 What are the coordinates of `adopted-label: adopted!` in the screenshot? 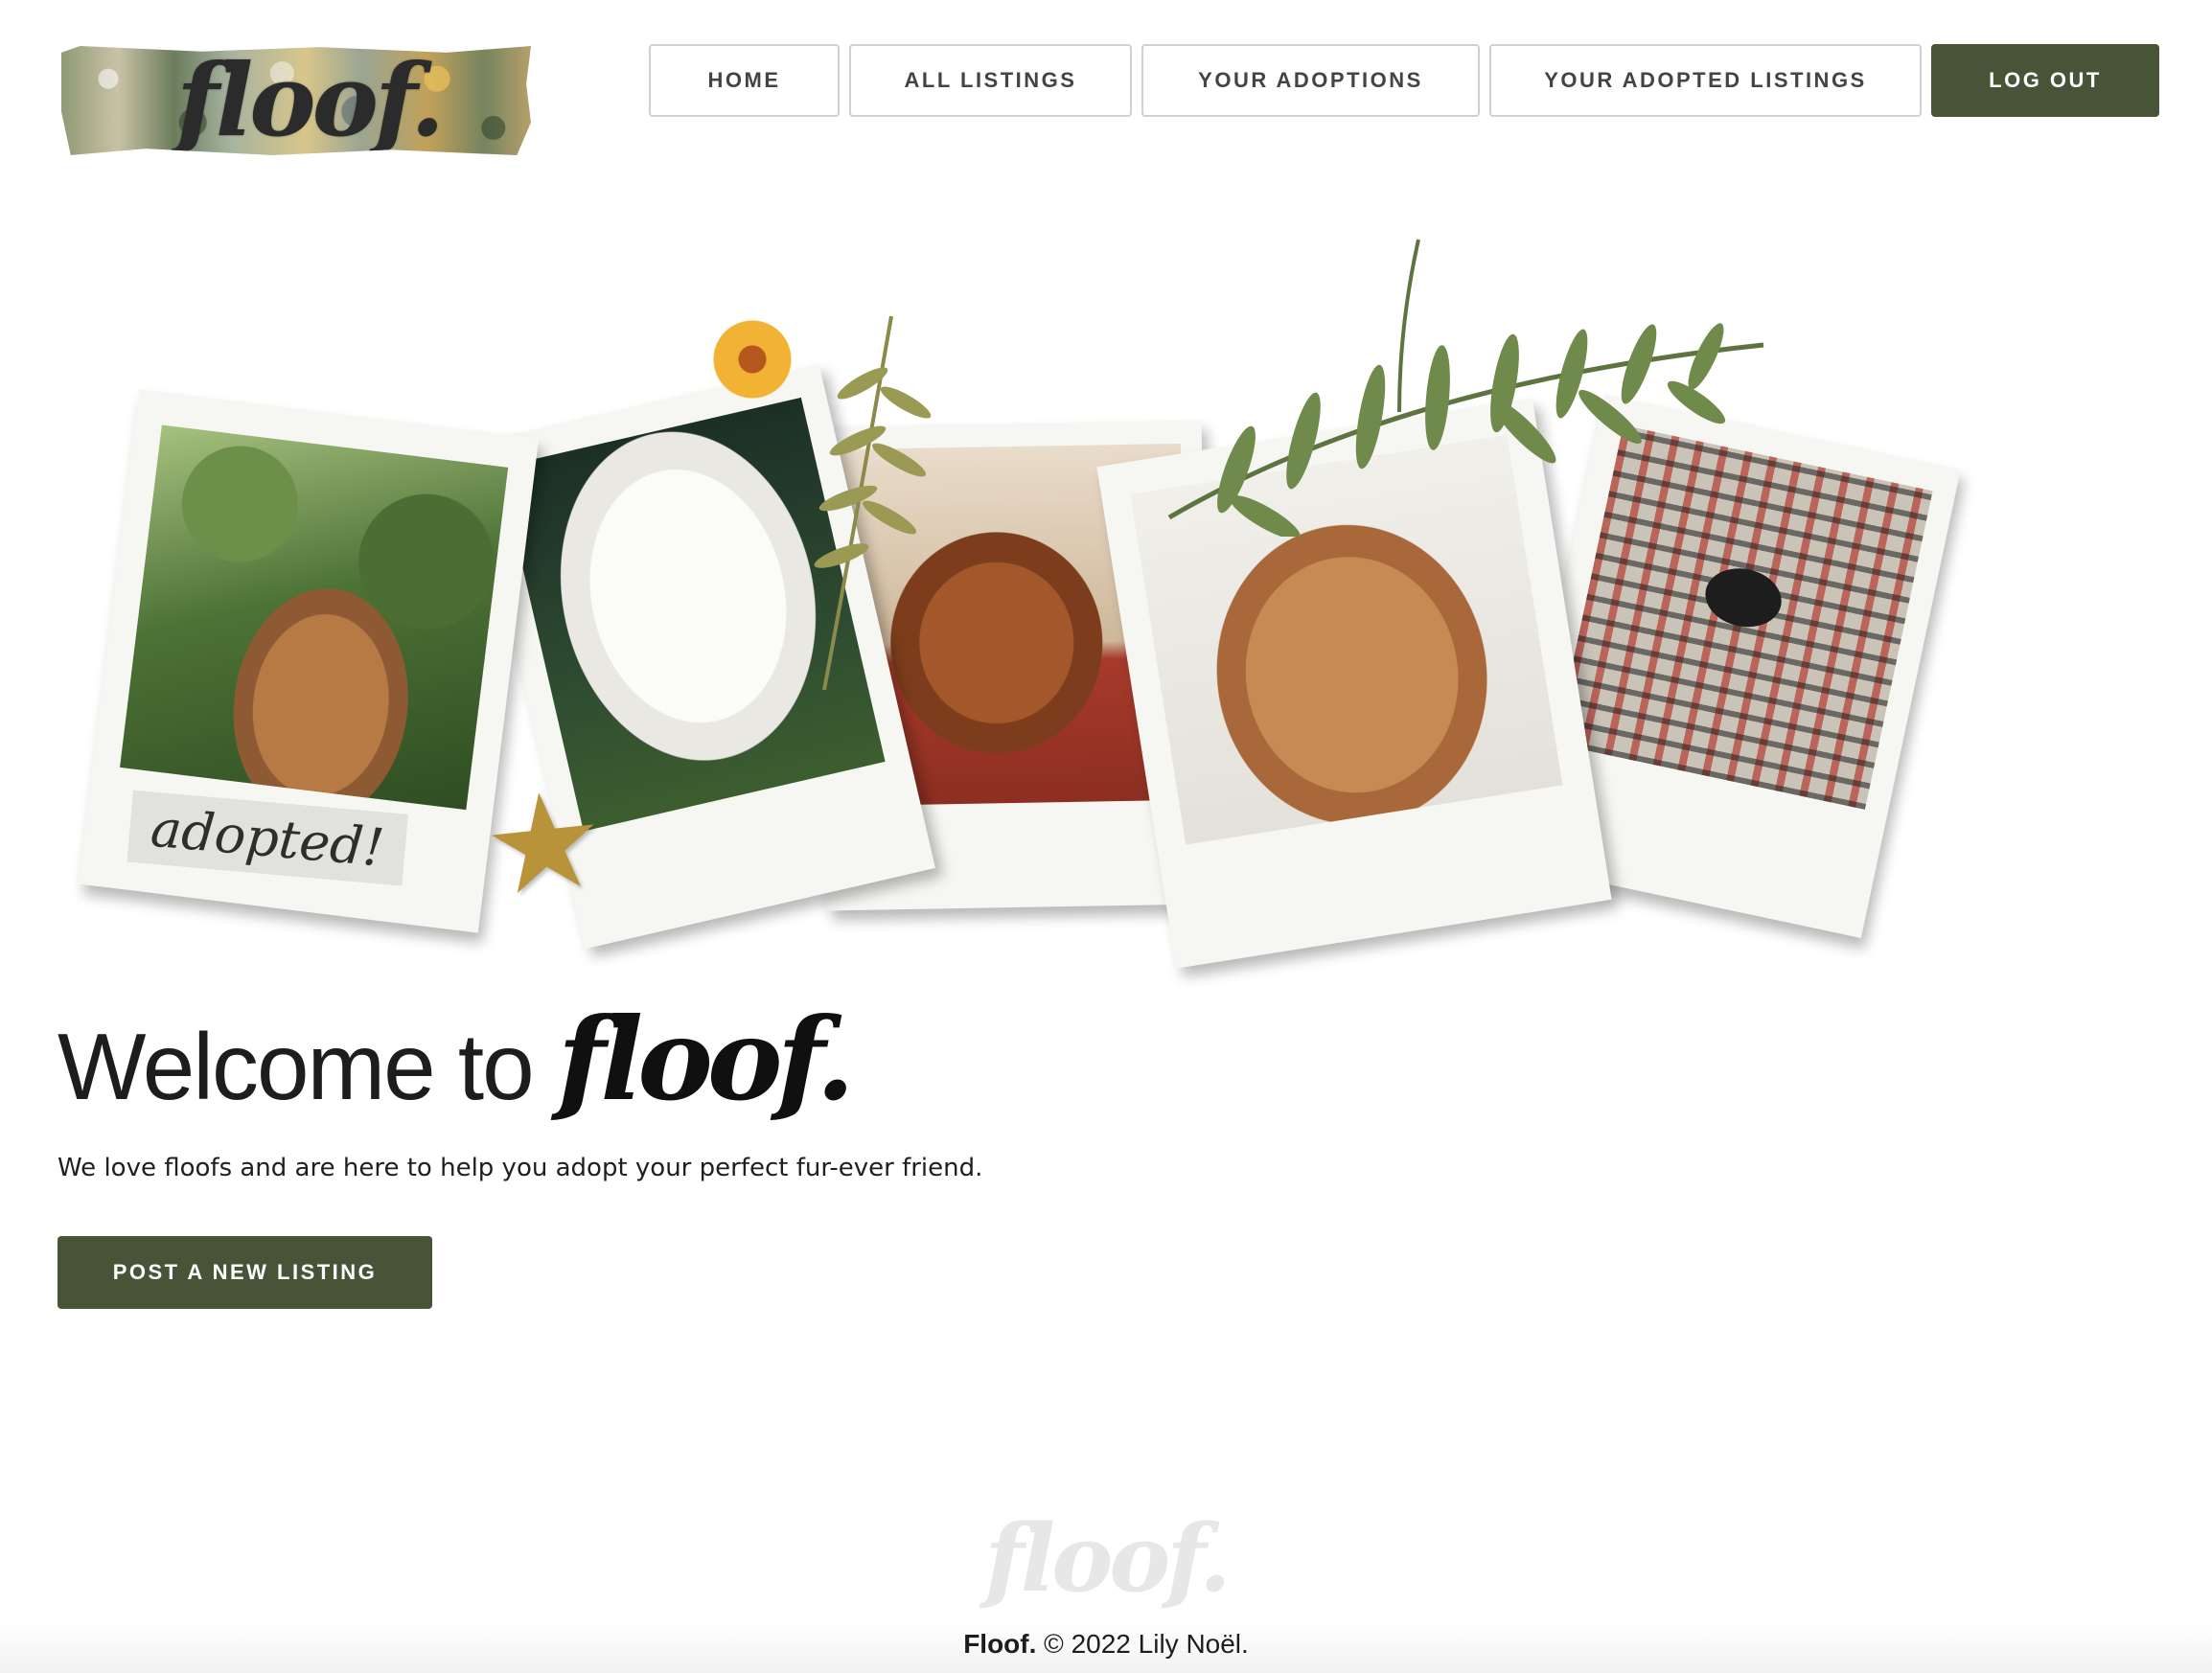 It's located at (268, 838).